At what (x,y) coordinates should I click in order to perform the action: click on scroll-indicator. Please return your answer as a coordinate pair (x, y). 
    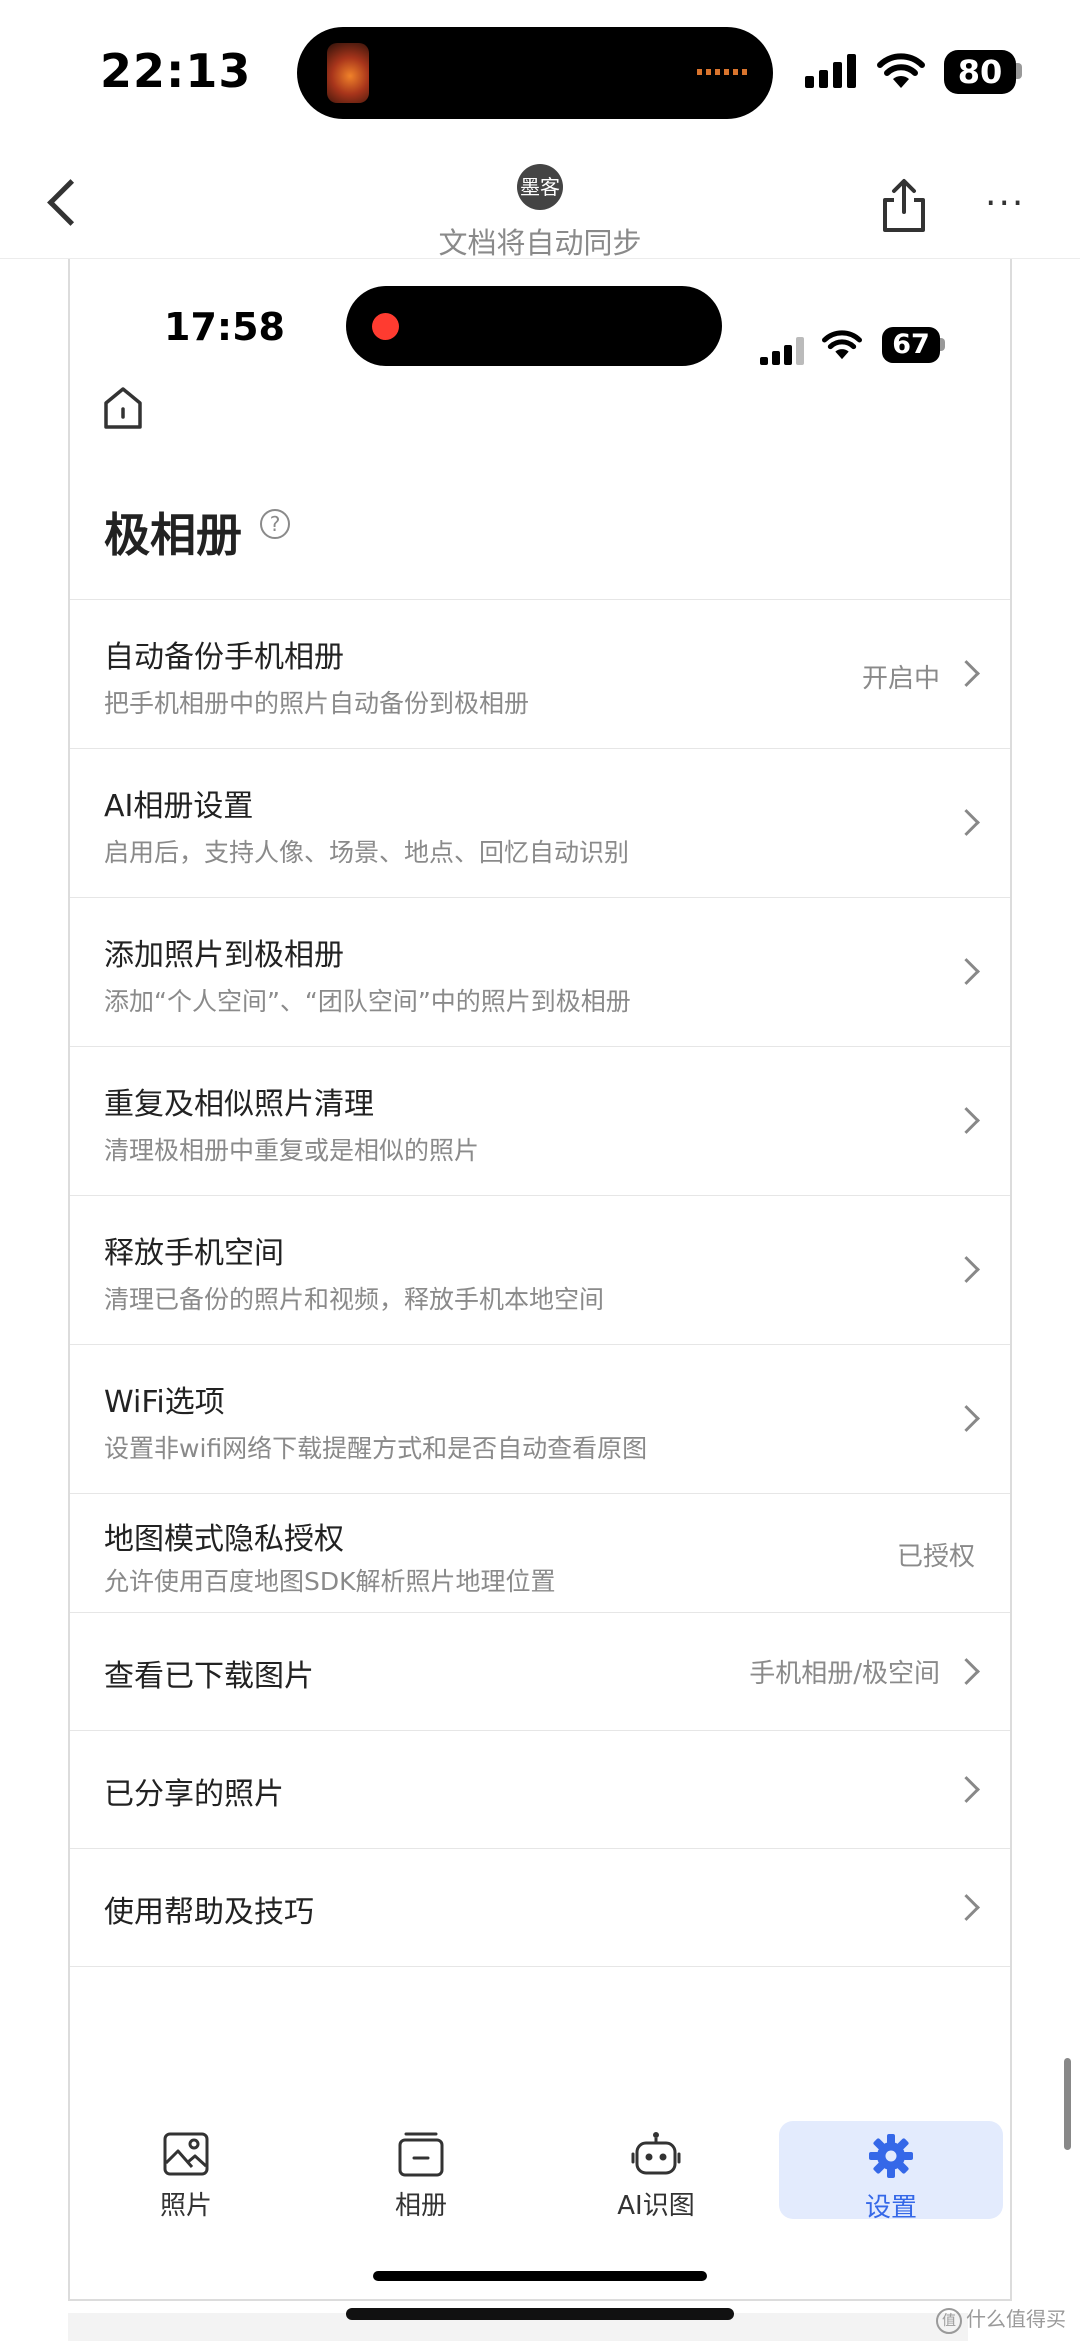
    Looking at the image, I should click on (1067, 2104).